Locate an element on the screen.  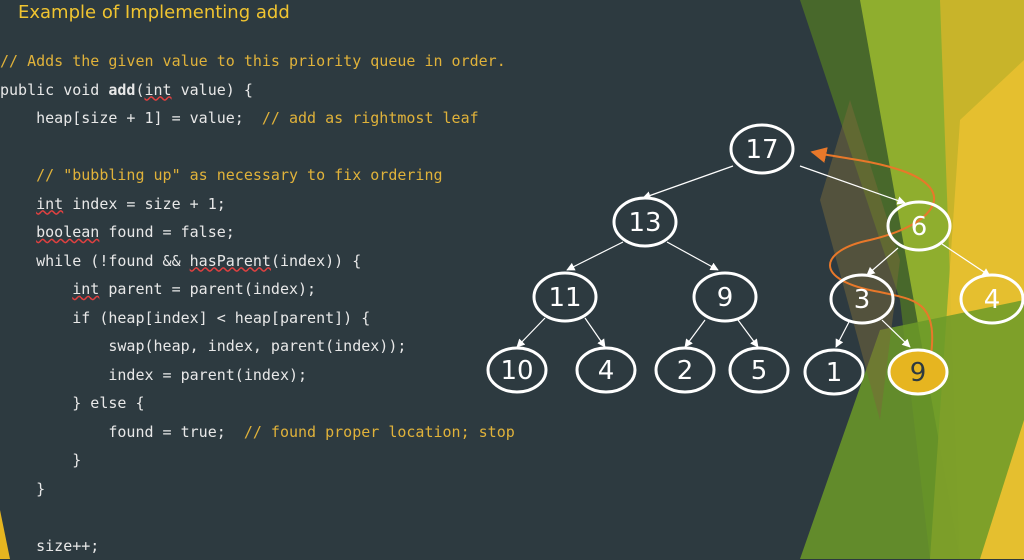
bubble-up-arrow is located at coordinates (873, 257).